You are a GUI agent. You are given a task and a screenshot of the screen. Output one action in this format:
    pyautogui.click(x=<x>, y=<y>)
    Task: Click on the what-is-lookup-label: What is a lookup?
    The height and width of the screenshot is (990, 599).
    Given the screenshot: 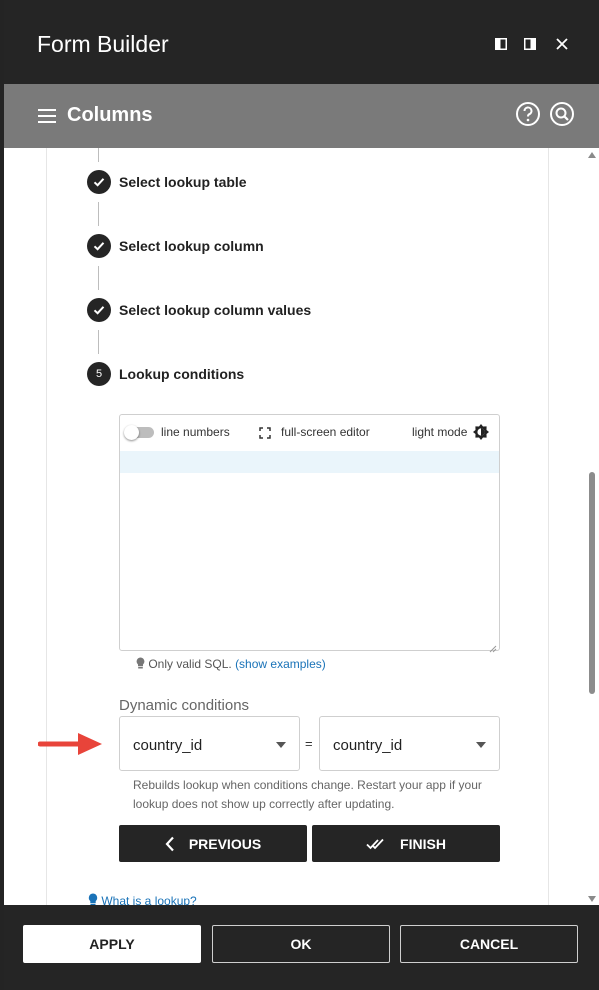 What is the action you would take?
    pyautogui.click(x=149, y=899)
    